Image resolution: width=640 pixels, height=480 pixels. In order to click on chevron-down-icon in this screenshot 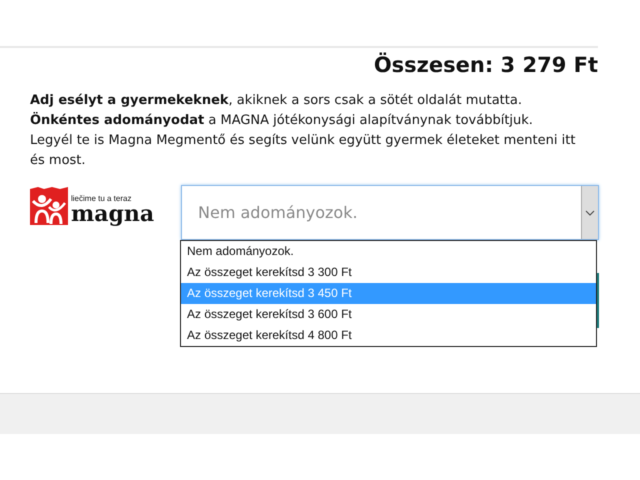, I will do `click(590, 213)`.